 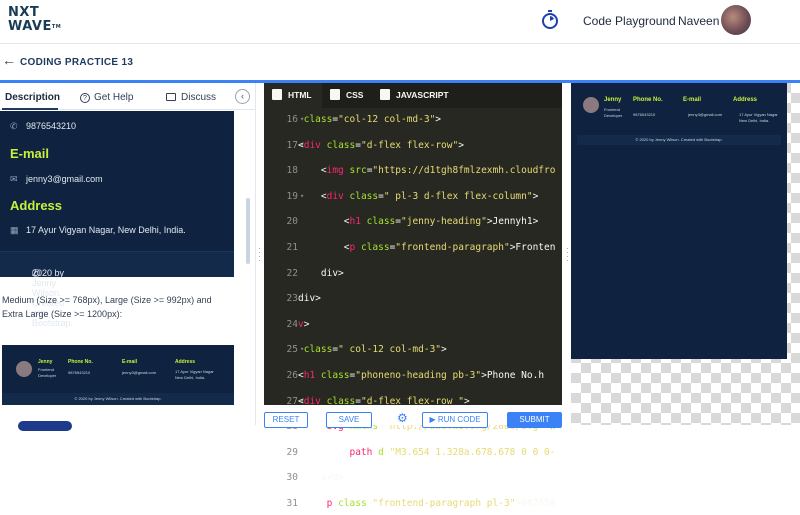 I want to click on tab-css: CSS, so click(x=346, y=95).